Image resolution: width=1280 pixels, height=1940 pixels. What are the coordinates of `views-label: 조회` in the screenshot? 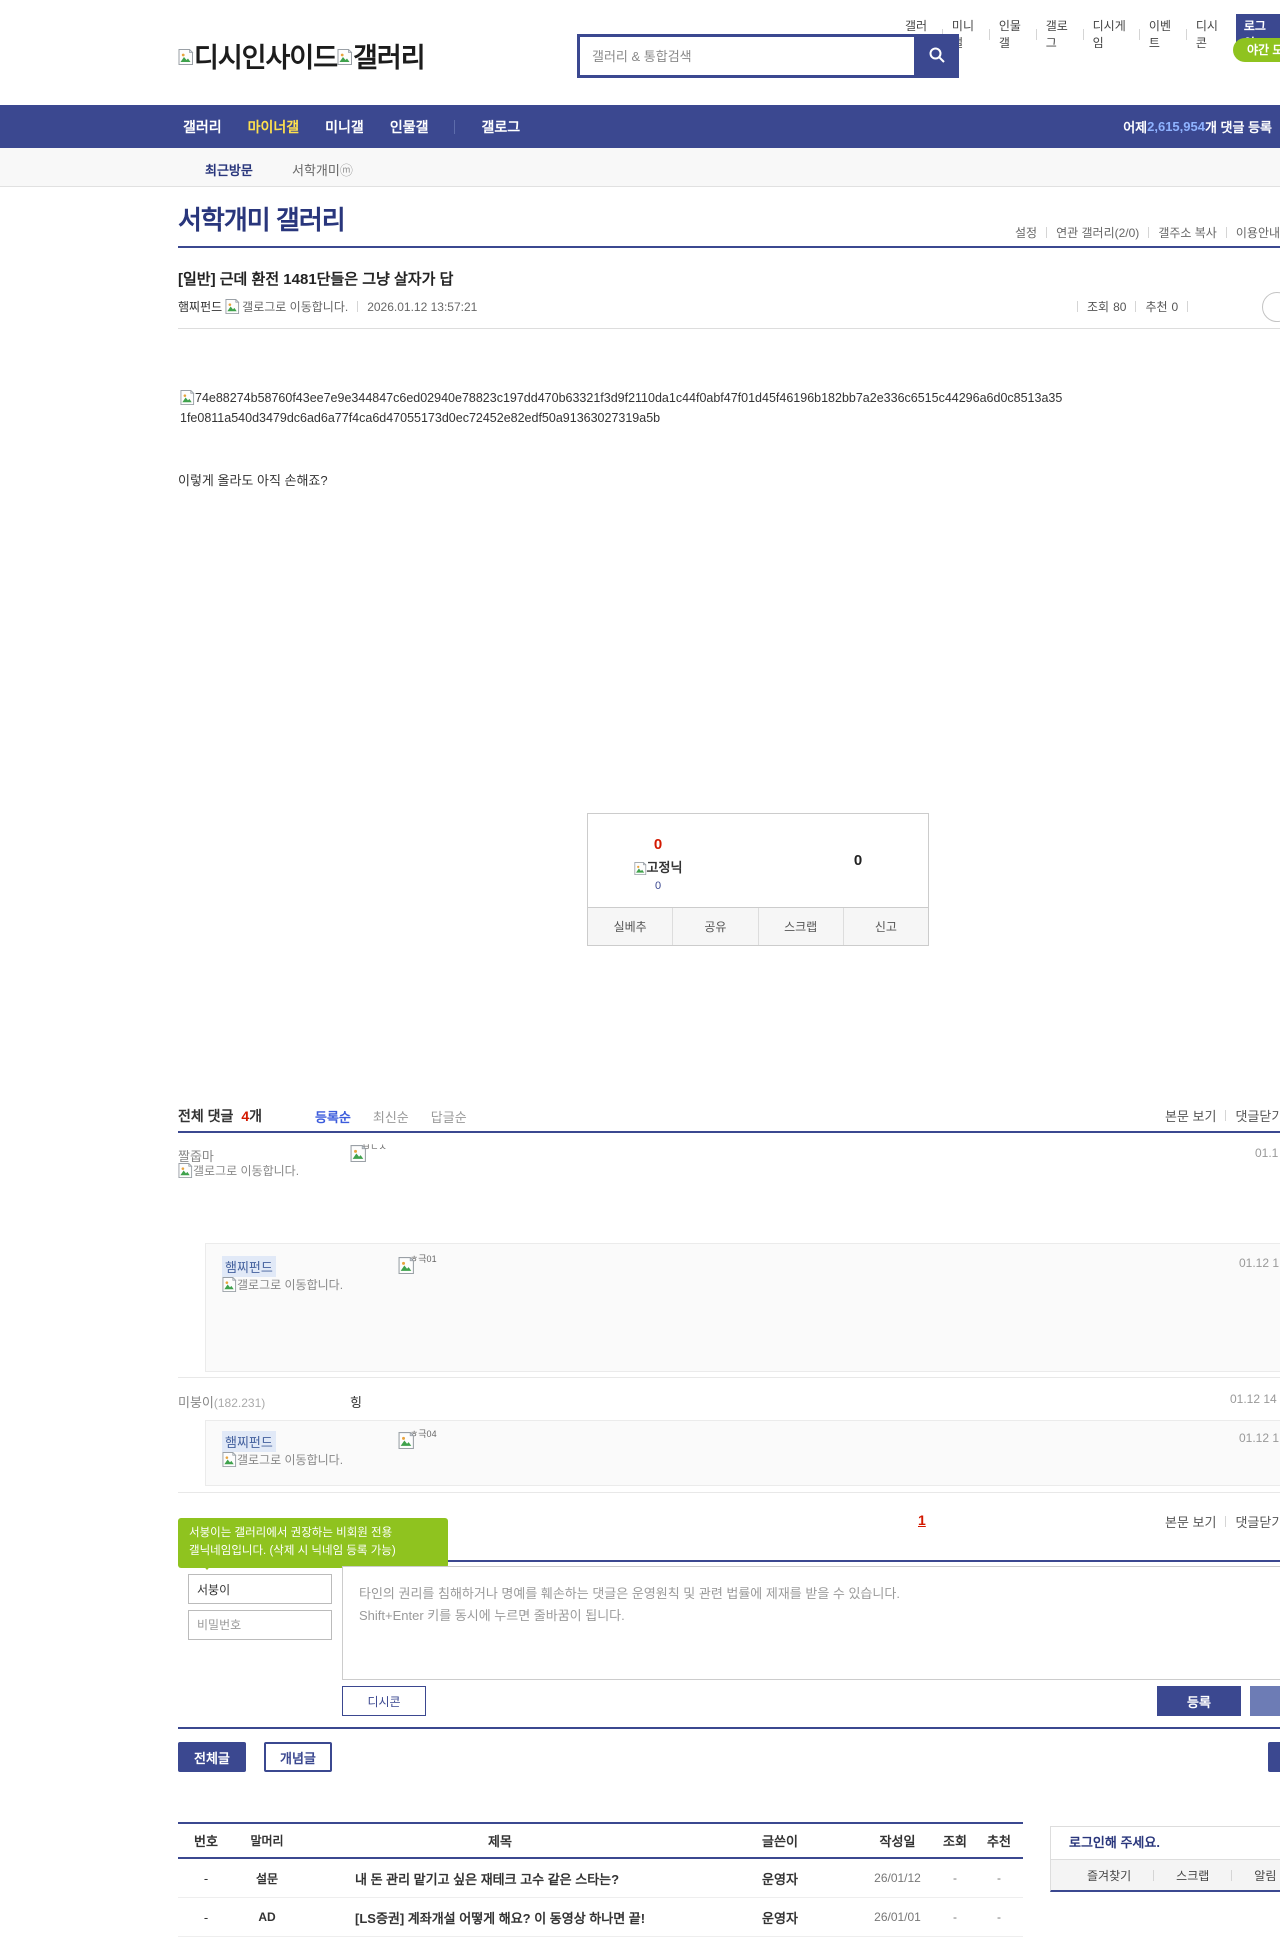 It's located at (1098, 307).